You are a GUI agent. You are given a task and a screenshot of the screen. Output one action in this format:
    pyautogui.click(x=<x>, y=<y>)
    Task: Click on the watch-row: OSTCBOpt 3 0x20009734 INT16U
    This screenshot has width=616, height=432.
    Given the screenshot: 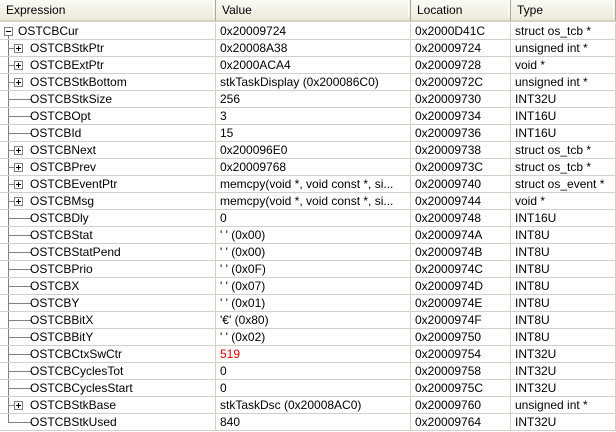 What is the action you would take?
    pyautogui.click(x=308, y=116)
    